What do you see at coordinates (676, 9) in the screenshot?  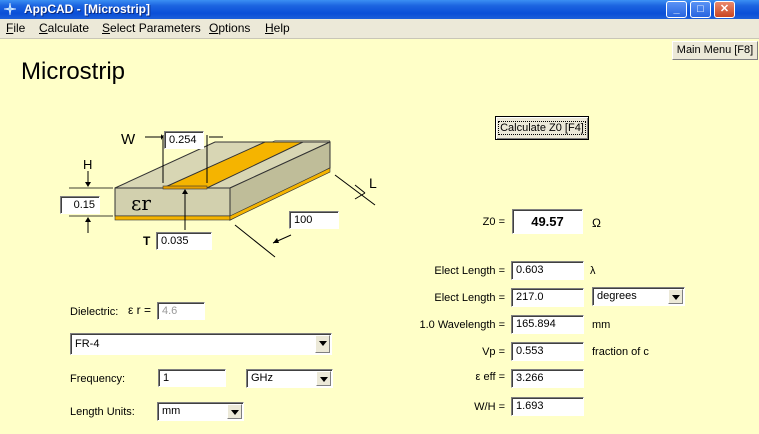 I see `minimize-button: _` at bounding box center [676, 9].